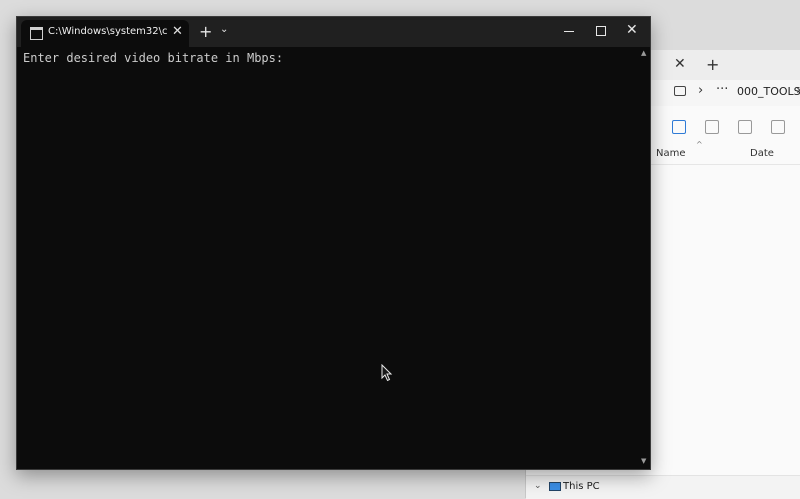 The width and height of the screenshot is (800, 499). Describe the element at coordinates (745, 127) in the screenshot. I see `share-icon` at that location.